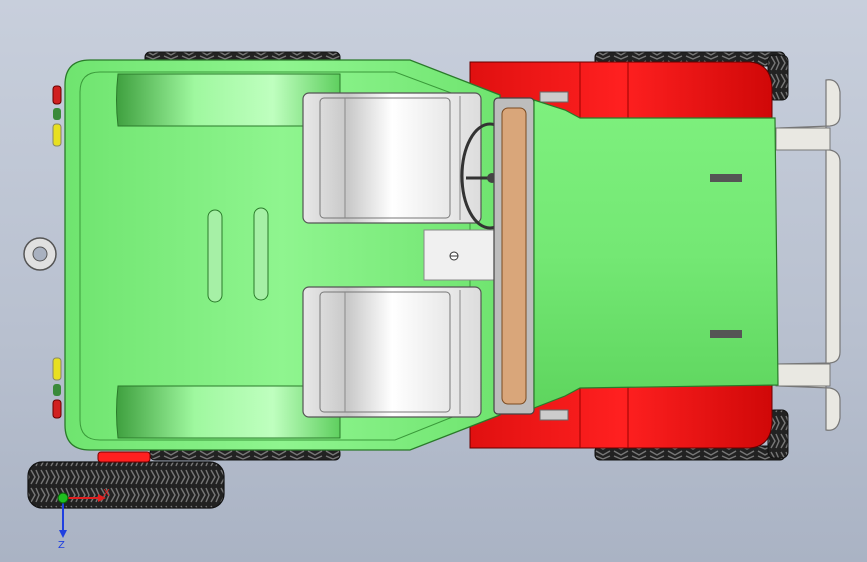 The width and height of the screenshot is (867, 562). Describe the element at coordinates (808, 255) in the screenshot. I see `front-bumper` at that location.